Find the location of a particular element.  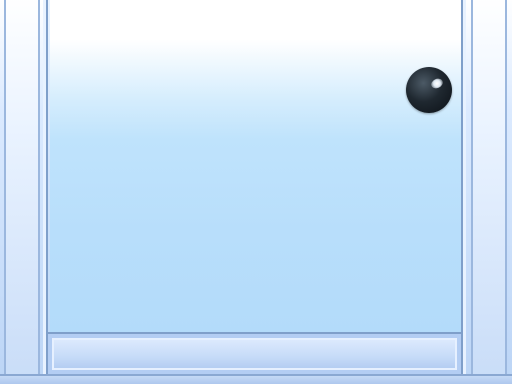

floor-panel is located at coordinates (254, 354).